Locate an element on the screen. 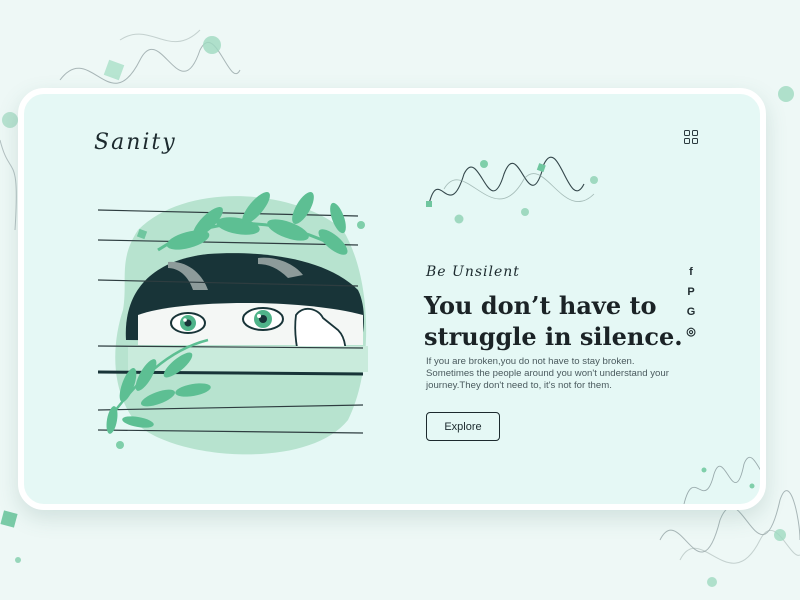 The height and width of the screenshot is (600, 800). g-icon: G is located at coordinates (691, 312).